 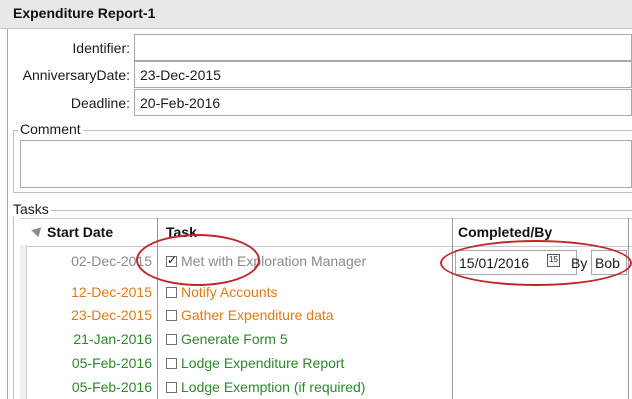 What do you see at coordinates (23, 322) in the screenshot?
I see `row-selector-strip` at bounding box center [23, 322].